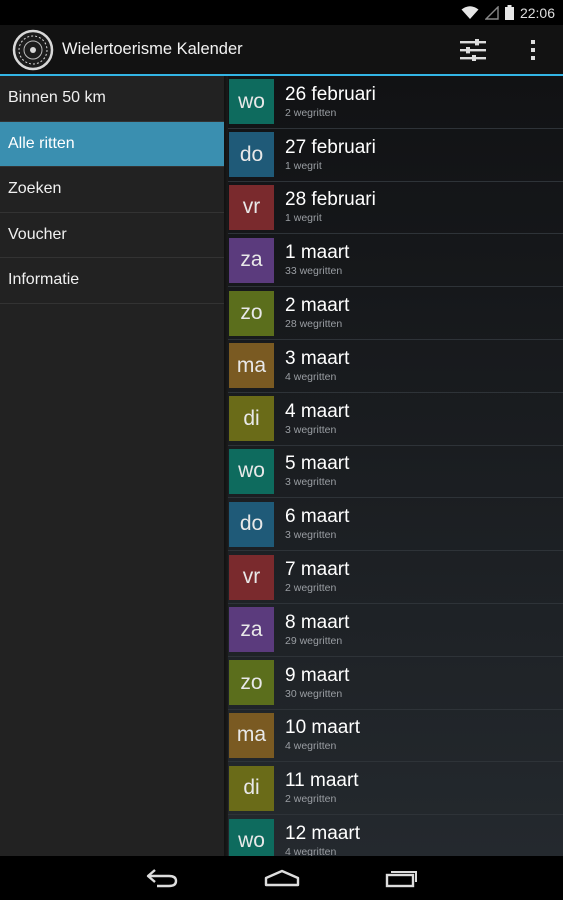  Describe the element at coordinates (317, 517) in the screenshot. I see `ride-date: 6 maart` at that location.